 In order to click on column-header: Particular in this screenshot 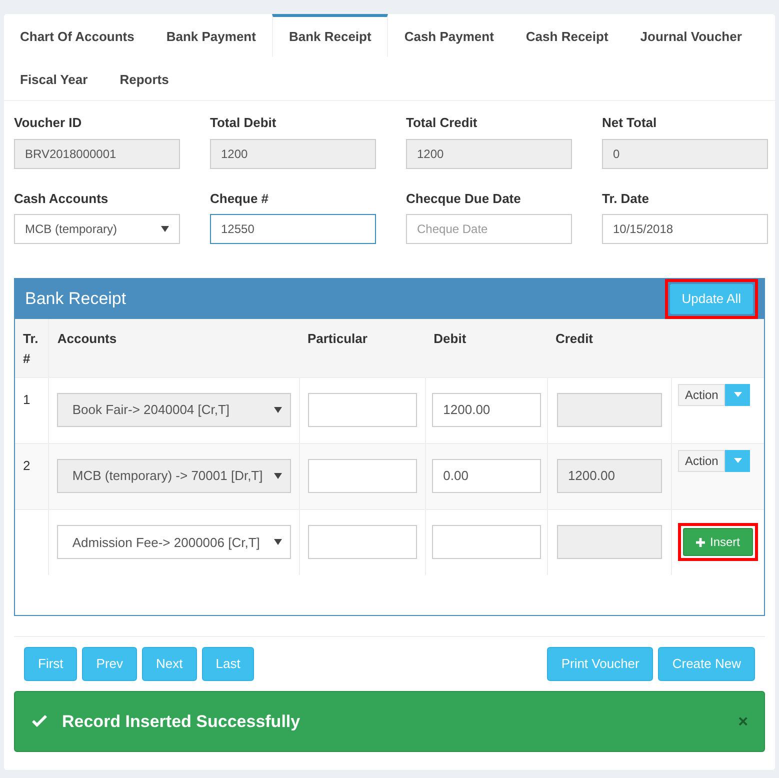, I will do `click(362, 348)`.